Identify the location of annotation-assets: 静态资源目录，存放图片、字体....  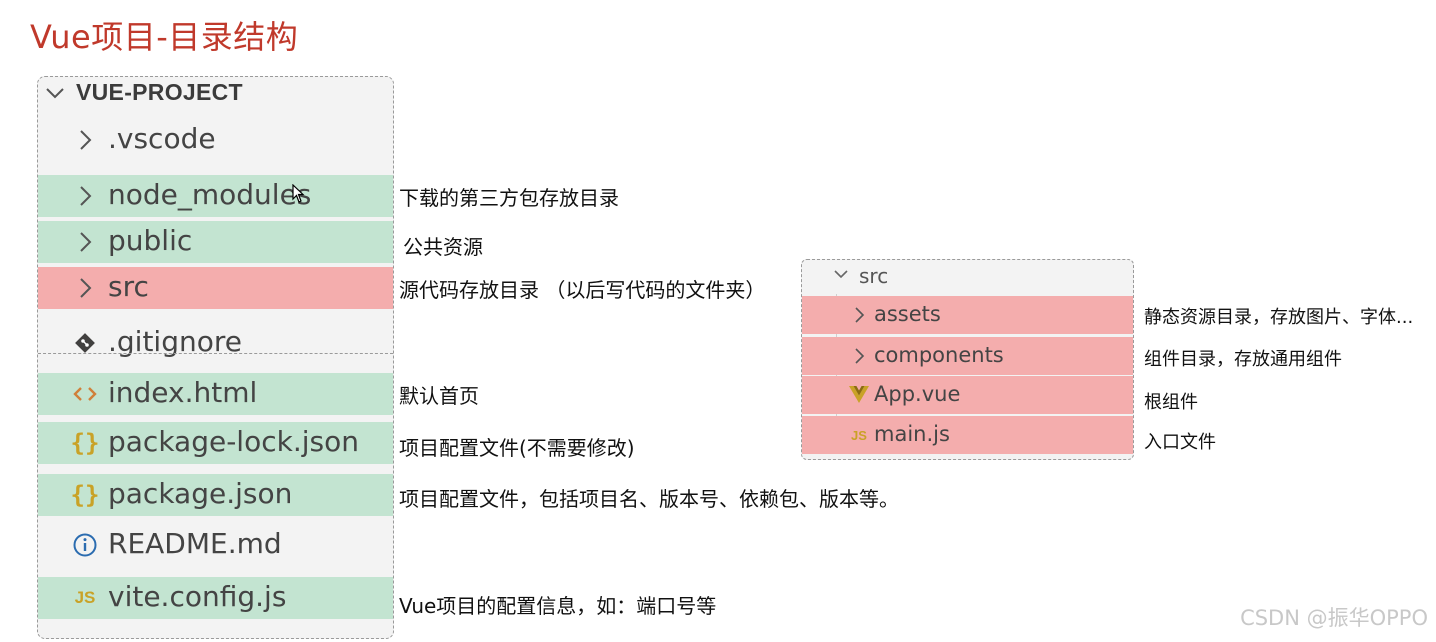
(1279, 317).